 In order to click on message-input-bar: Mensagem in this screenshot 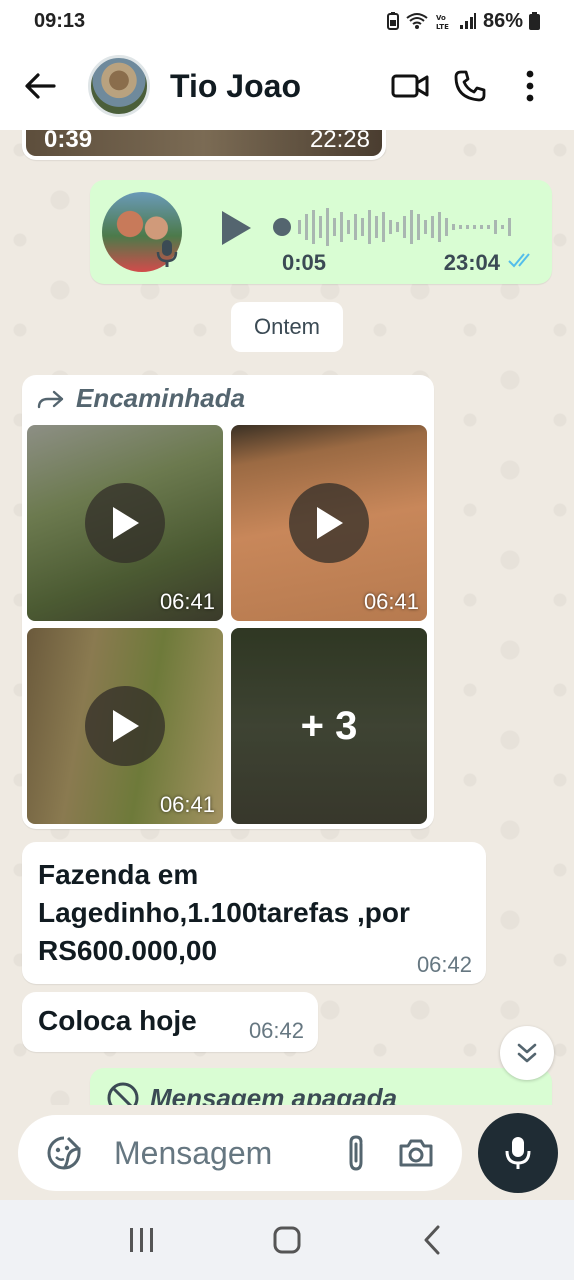, I will do `click(240, 1153)`.